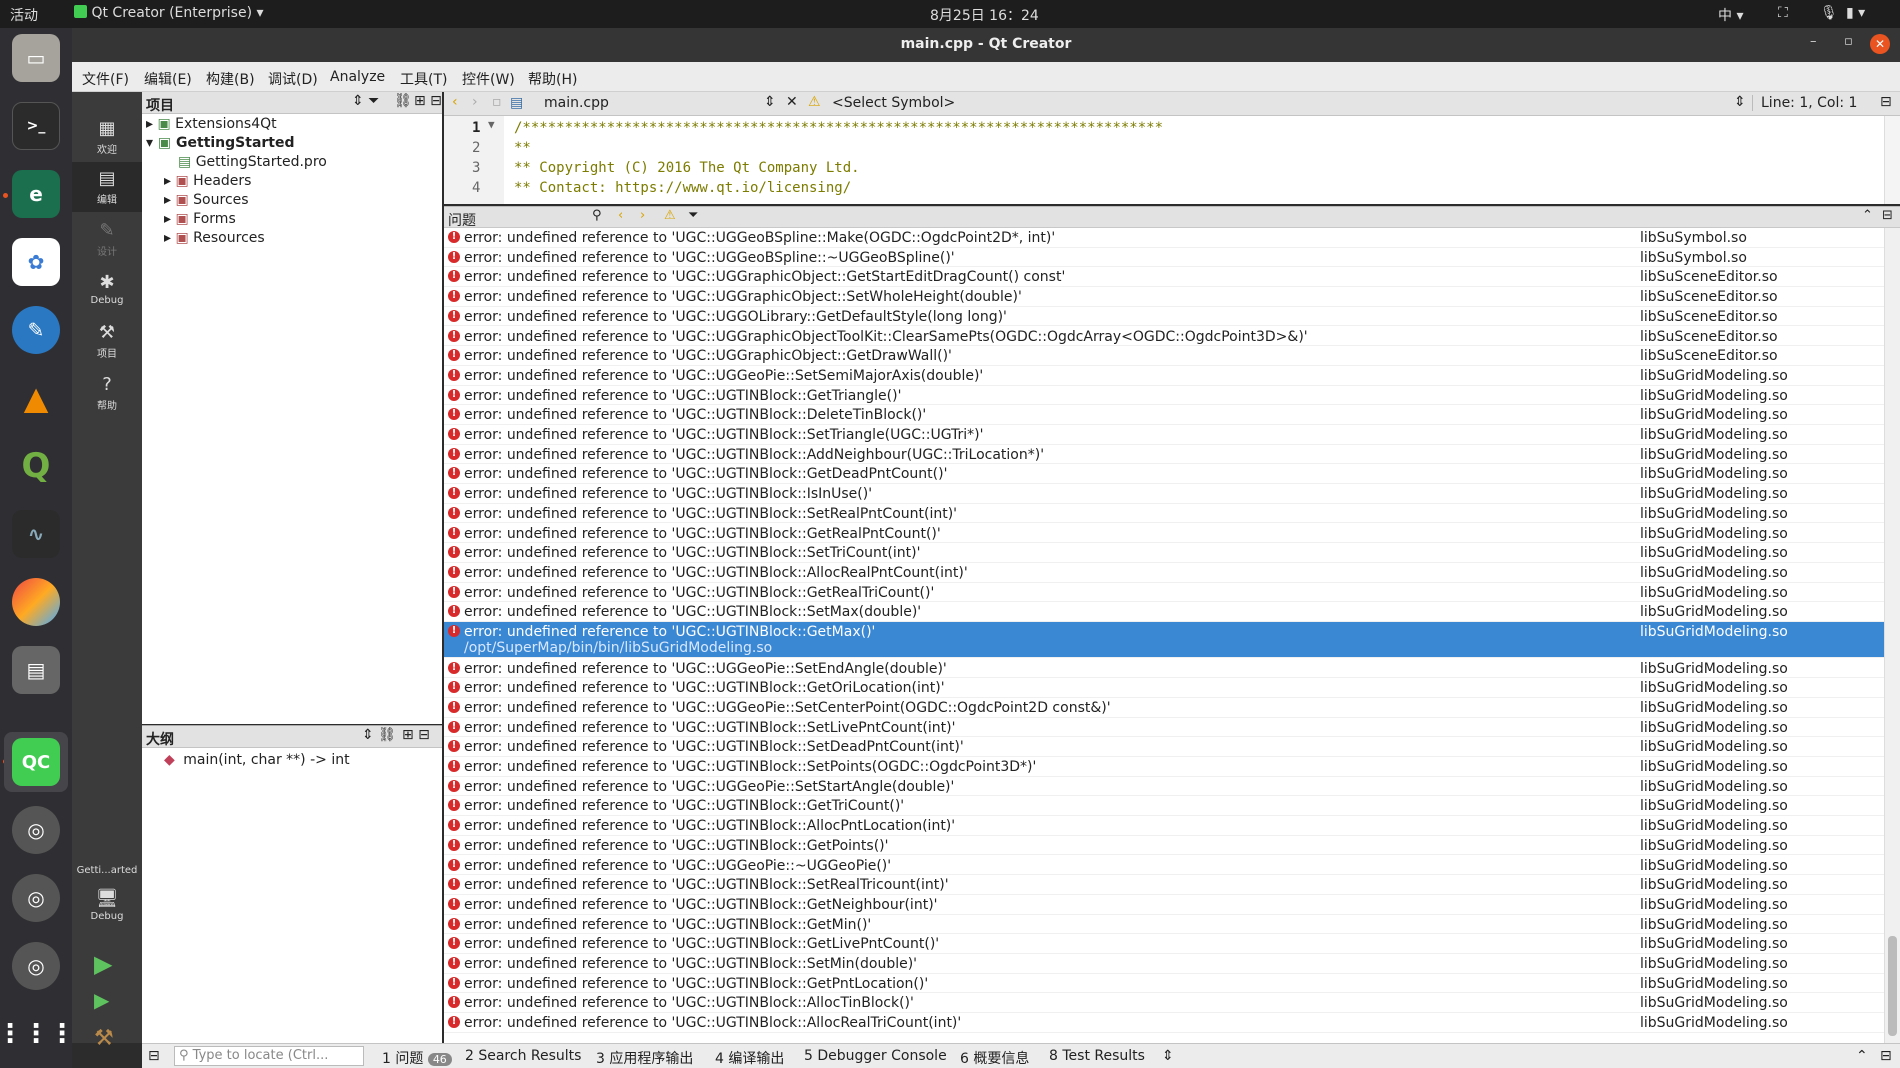 This screenshot has width=1900, height=1068. What do you see at coordinates (423, 79) in the screenshot?
I see `menu-tools: 工具(T)` at bounding box center [423, 79].